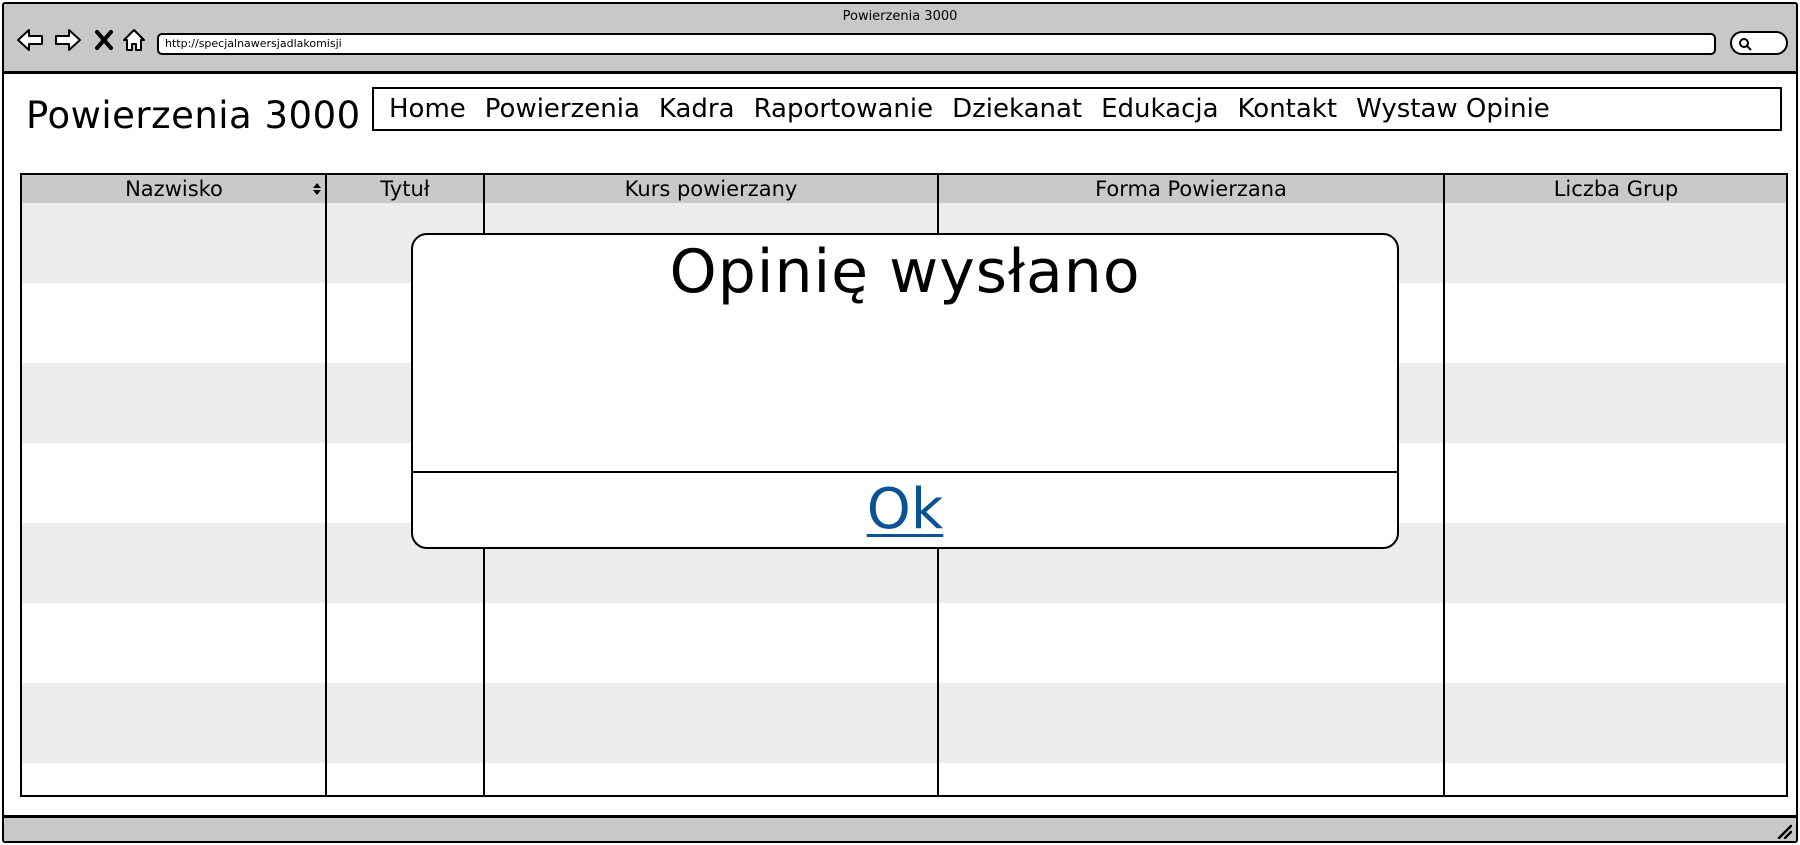 The image size is (1800, 845). What do you see at coordinates (1288, 109) in the screenshot?
I see `menu-item-kontakt: Kontakt` at bounding box center [1288, 109].